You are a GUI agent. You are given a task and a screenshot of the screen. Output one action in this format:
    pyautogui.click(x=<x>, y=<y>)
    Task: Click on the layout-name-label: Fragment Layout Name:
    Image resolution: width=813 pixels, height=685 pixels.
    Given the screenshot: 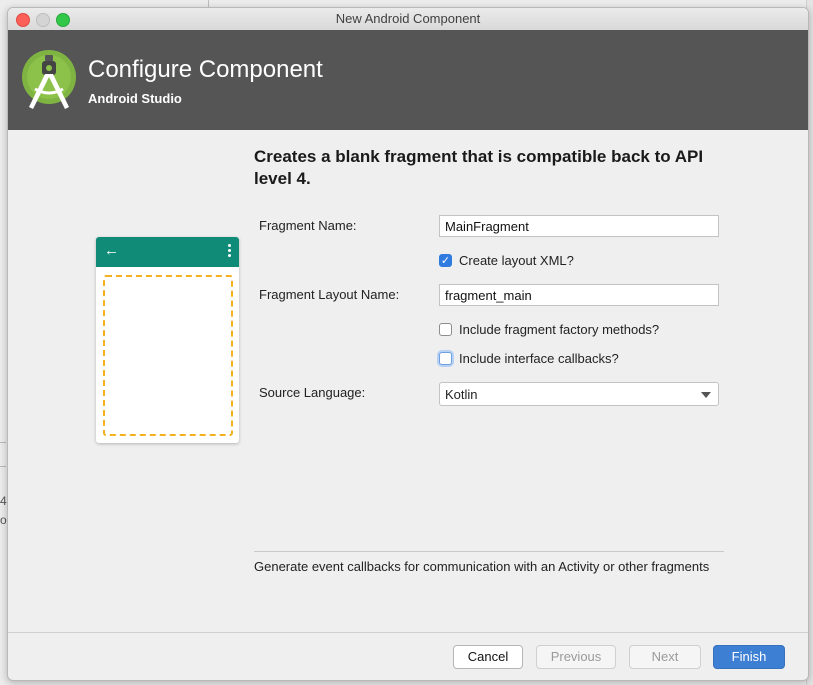 What is the action you would take?
    pyautogui.click(x=329, y=294)
    